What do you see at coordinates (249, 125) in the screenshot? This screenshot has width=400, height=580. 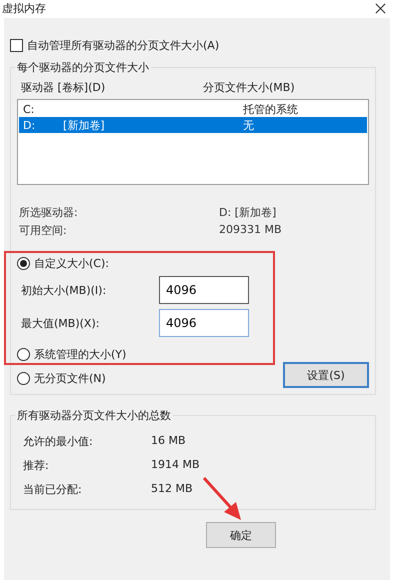 I see `page-file-size: 无` at bounding box center [249, 125].